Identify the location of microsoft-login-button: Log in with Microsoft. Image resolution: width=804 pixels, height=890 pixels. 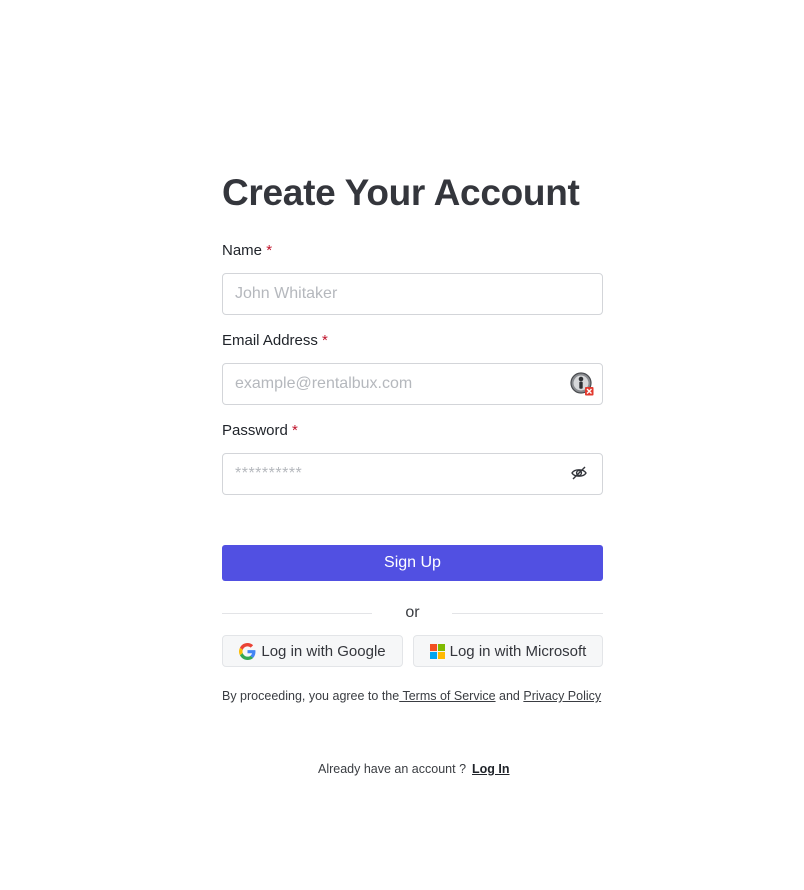
(508, 651).